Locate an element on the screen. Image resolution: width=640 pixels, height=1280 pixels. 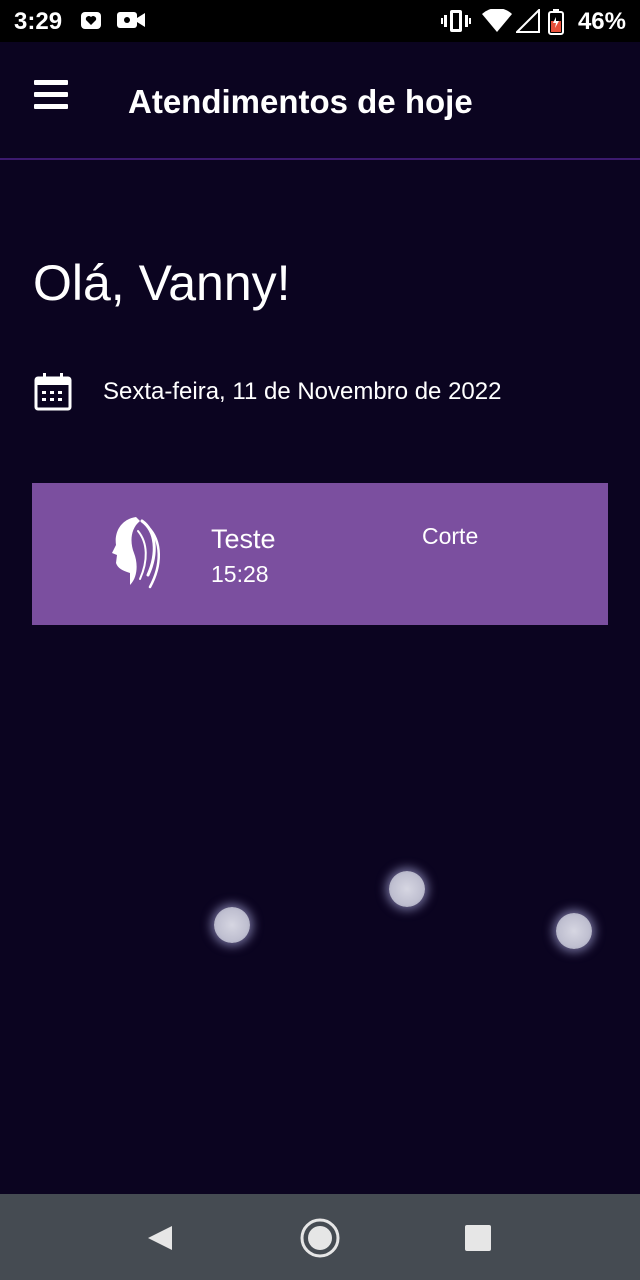
back-icon is located at coordinates (160, 1238).